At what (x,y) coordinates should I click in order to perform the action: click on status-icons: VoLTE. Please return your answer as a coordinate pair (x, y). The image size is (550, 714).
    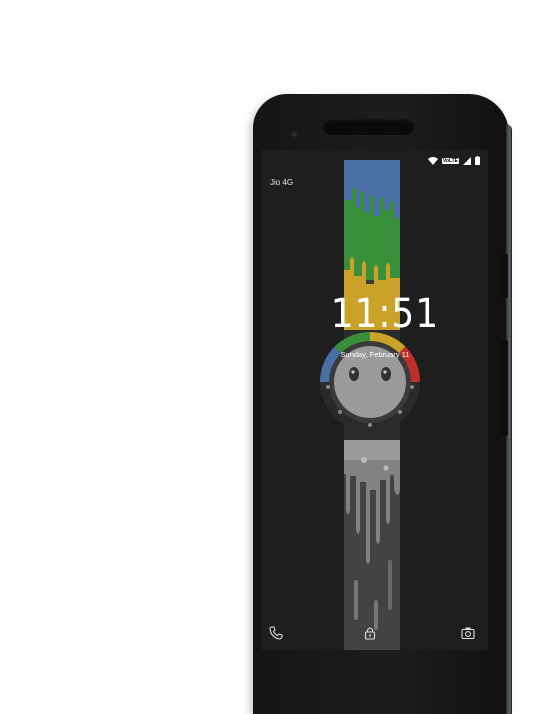
    Looking at the image, I should click on (453, 160).